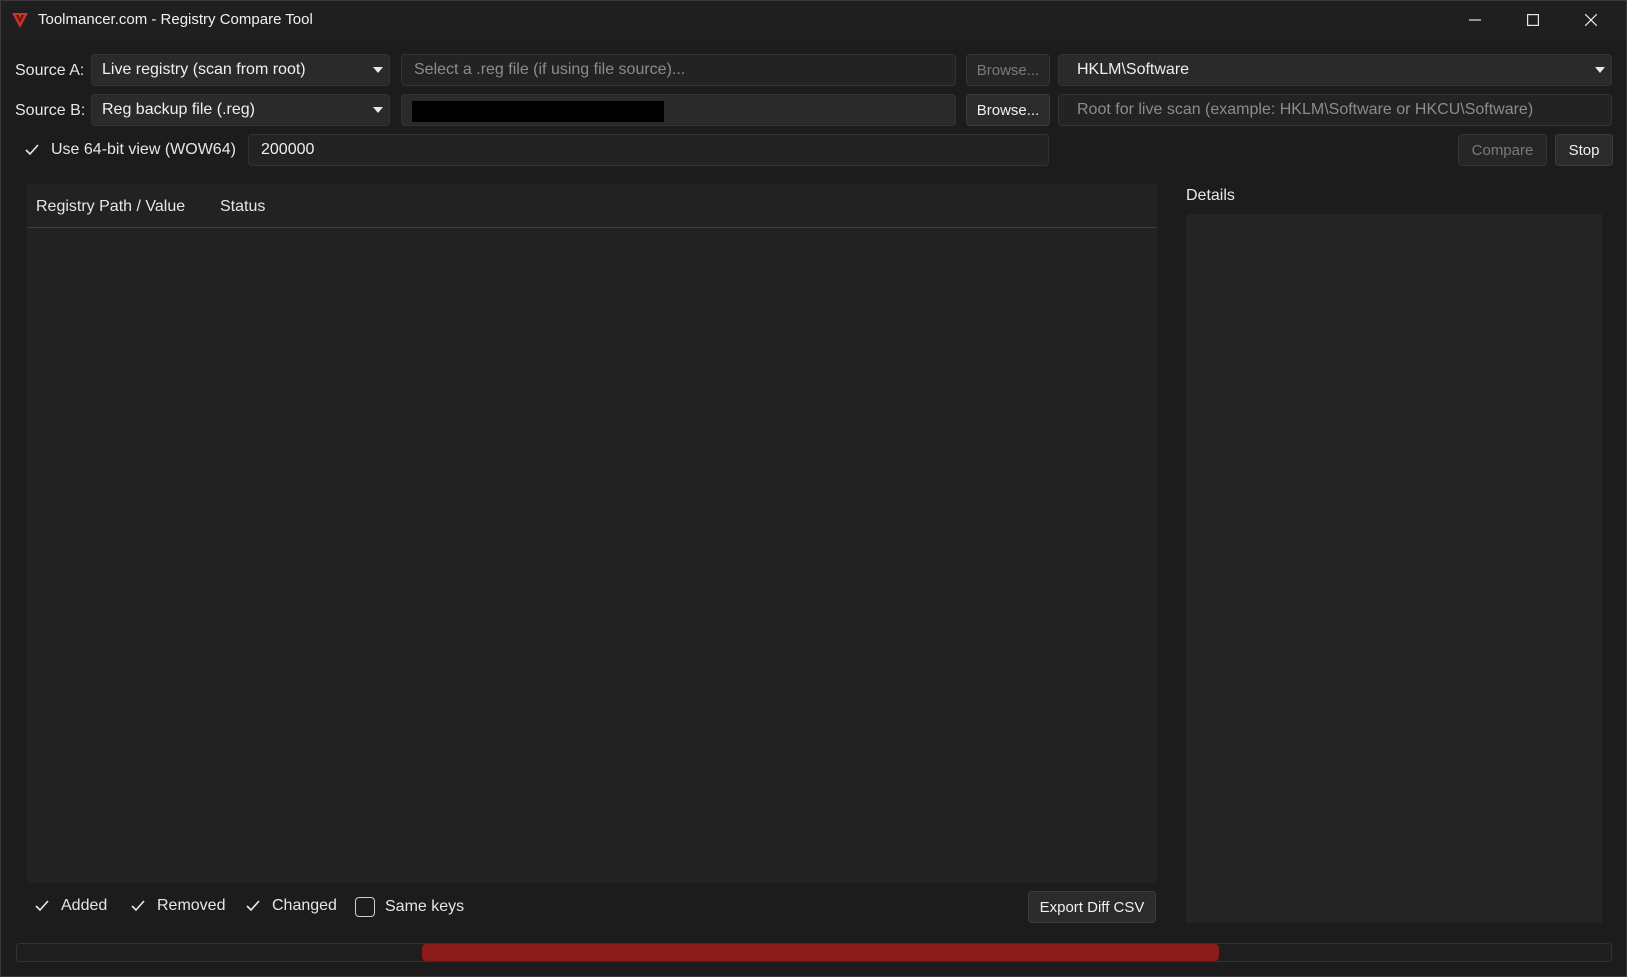 Image resolution: width=1627 pixels, height=977 pixels. What do you see at coordinates (178, 109) in the screenshot?
I see `source-b-type-value: Reg backup file (.reg)` at bounding box center [178, 109].